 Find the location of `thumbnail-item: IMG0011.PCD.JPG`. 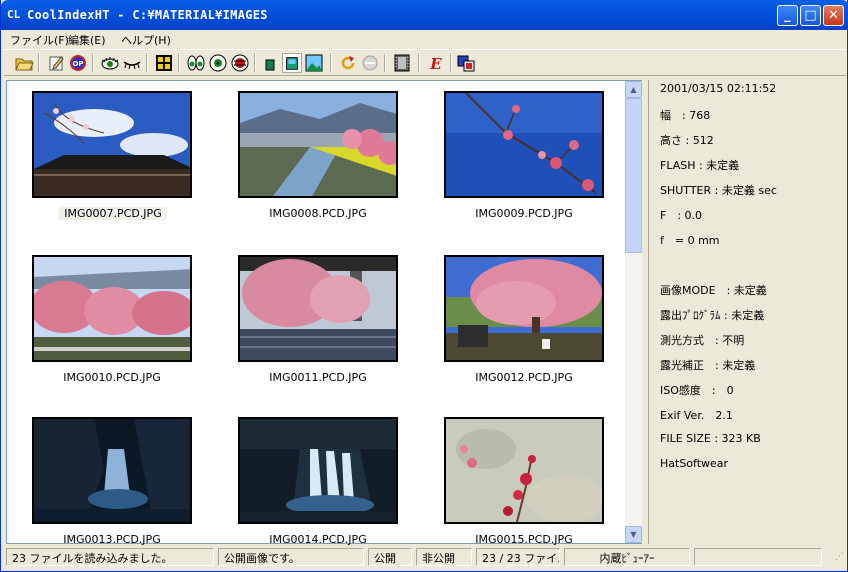

thumbnail-item: IMG0011.PCD.JPG is located at coordinates (315, 330).